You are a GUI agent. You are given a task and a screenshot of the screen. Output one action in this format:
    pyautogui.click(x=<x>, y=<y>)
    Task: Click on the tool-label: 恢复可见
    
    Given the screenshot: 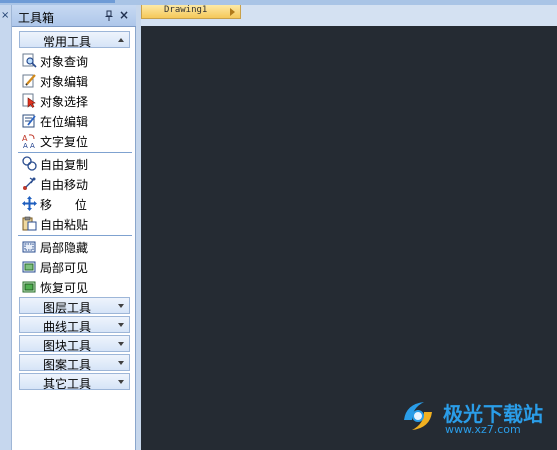 What is the action you would take?
    pyautogui.click(x=64, y=288)
    